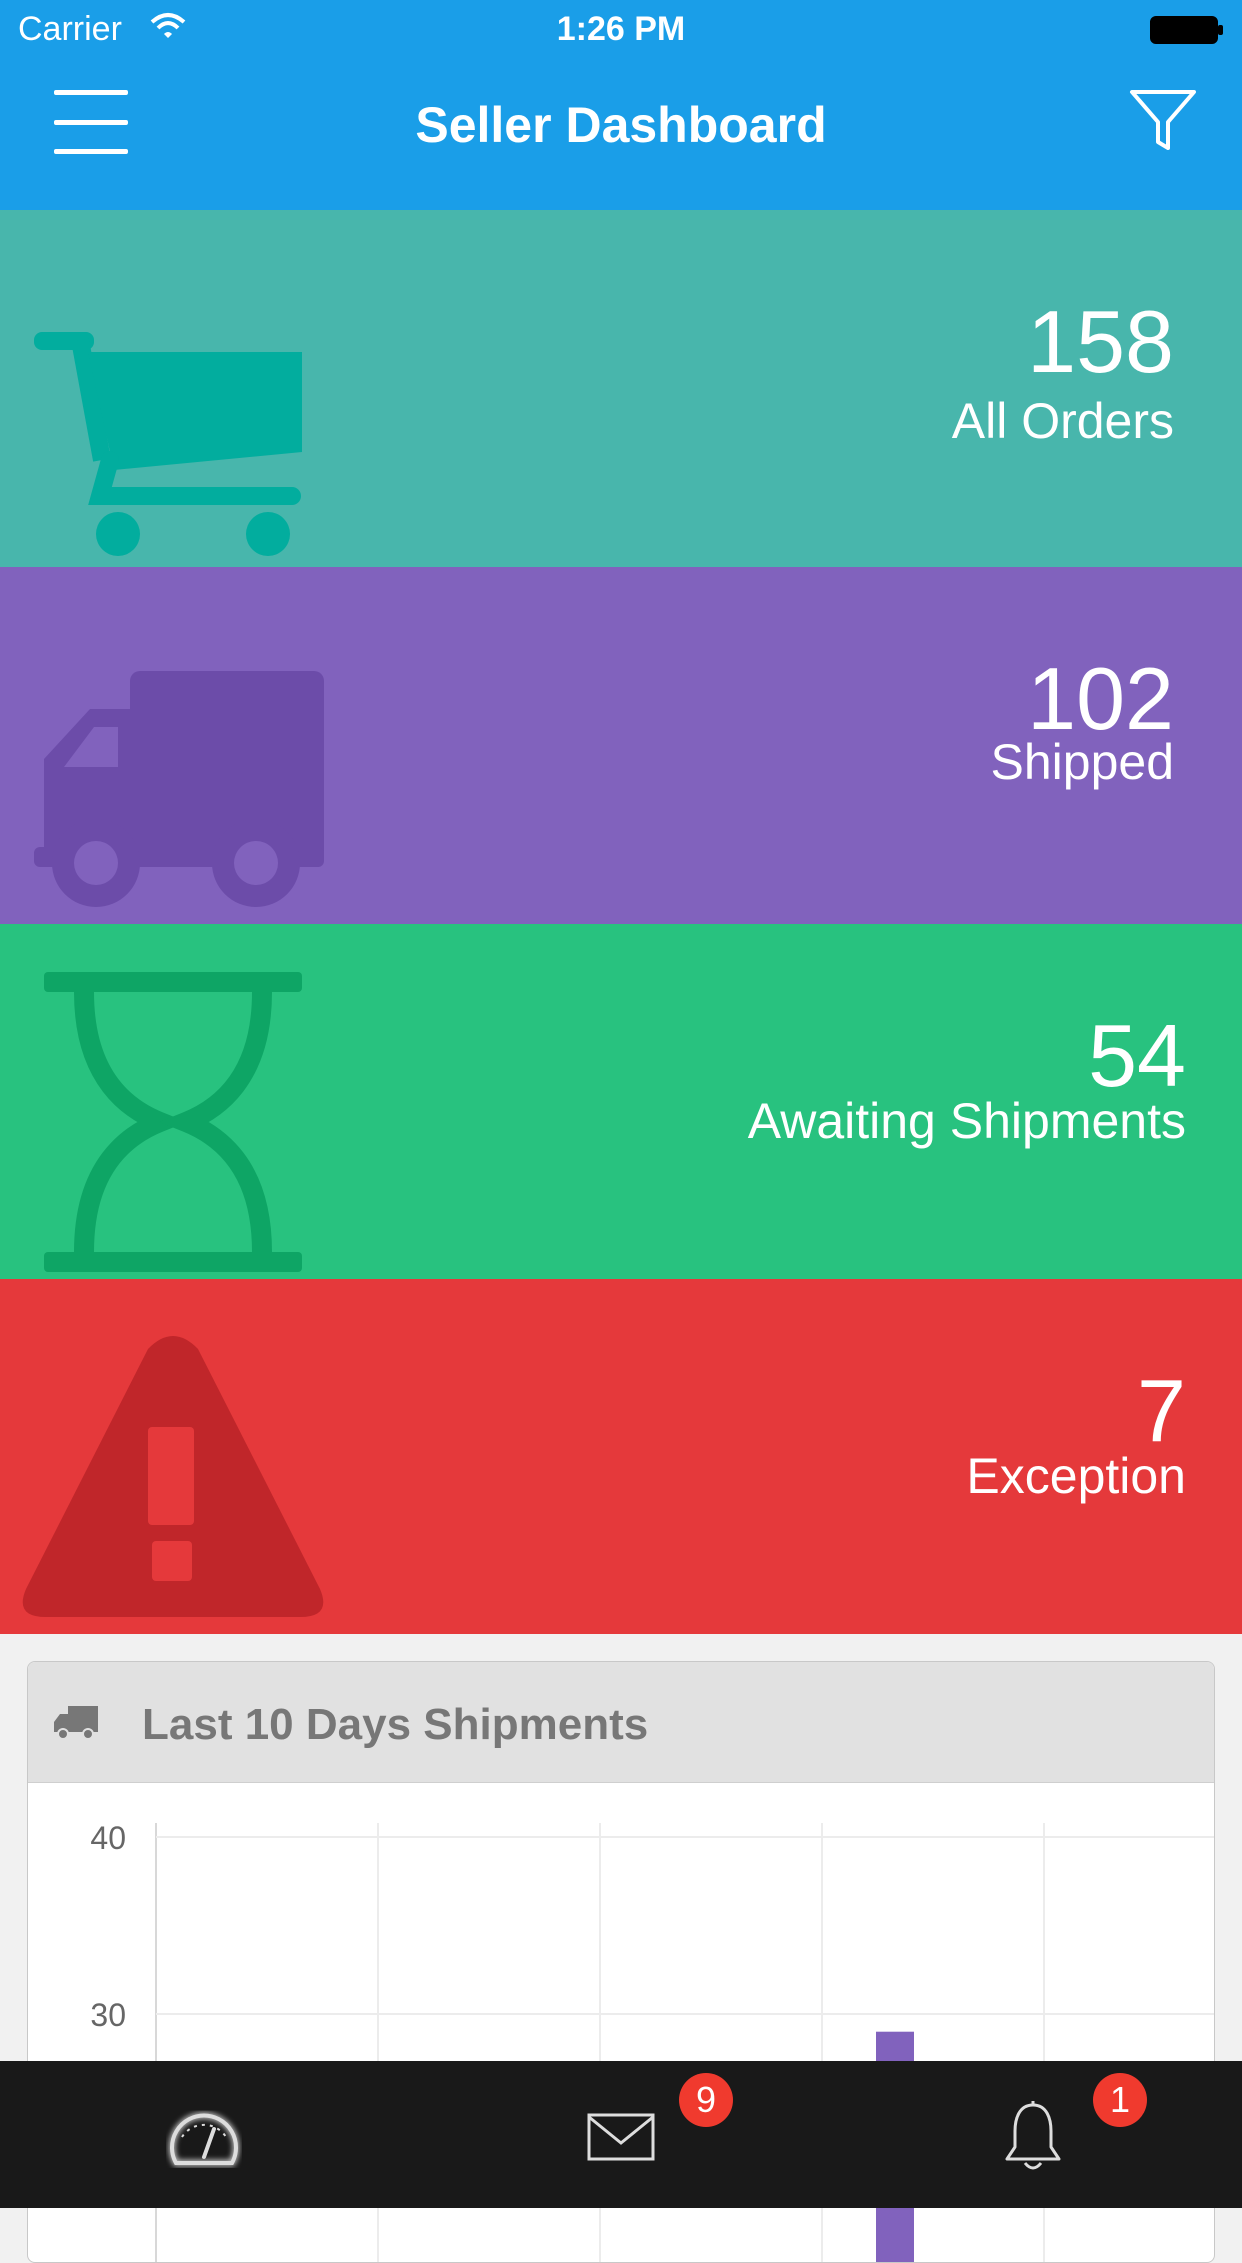  Describe the element at coordinates (1120, 2100) in the screenshot. I see `notifications-badge: 1` at that location.